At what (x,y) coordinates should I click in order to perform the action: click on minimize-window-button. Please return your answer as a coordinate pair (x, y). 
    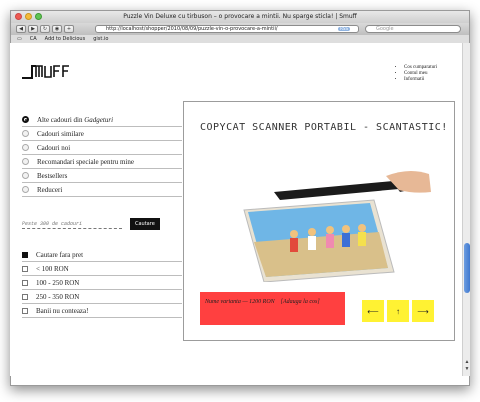
    Looking at the image, I should click on (28, 16).